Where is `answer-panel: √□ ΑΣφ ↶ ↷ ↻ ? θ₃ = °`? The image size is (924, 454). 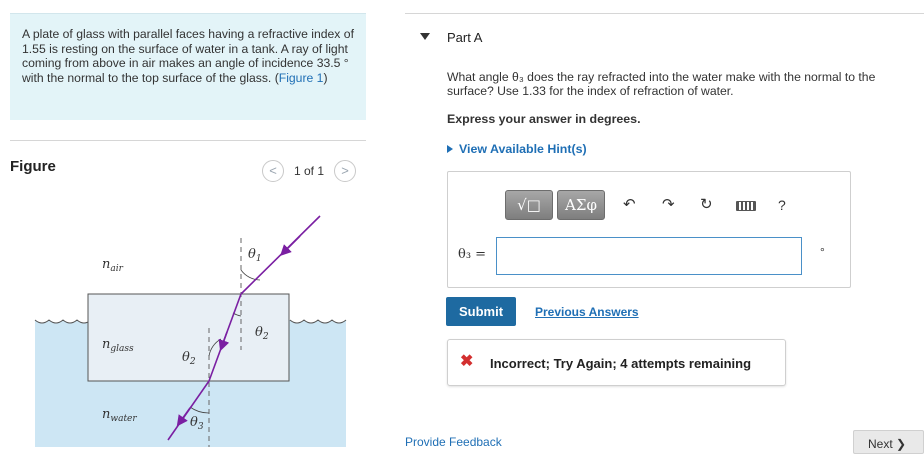 answer-panel: √□ ΑΣφ ↶ ↷ ↻ ? θ₃ = ° is located at coordinates (649, 229).